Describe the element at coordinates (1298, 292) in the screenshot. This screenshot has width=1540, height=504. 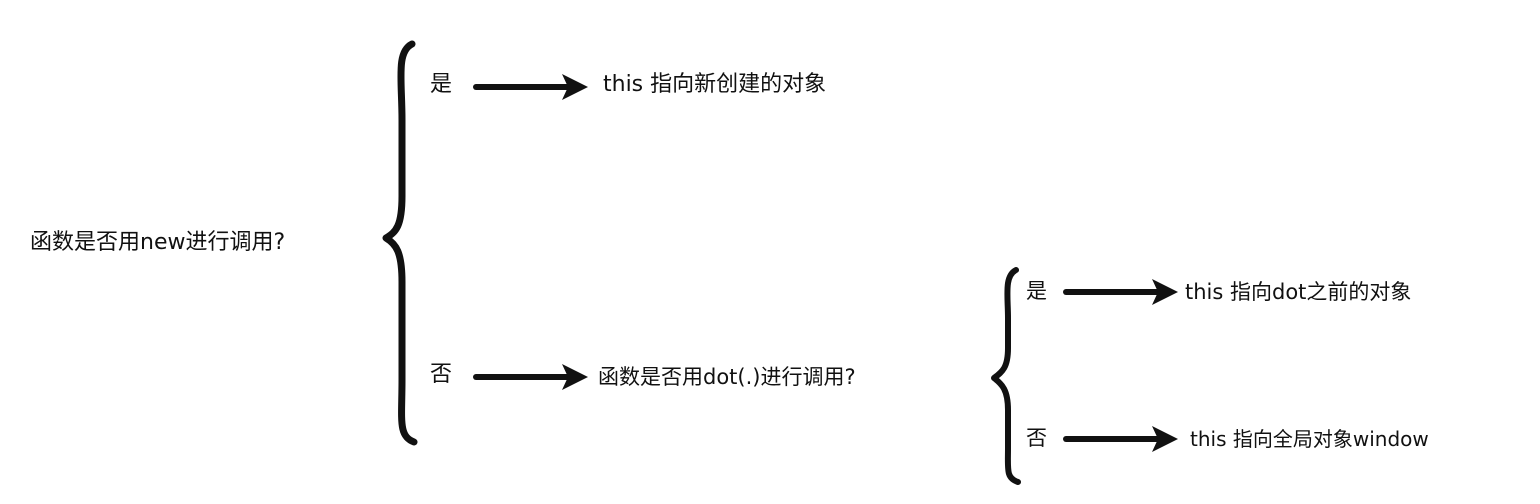
I see `result-dot-object: this 指向dot之前的对象` at that location.